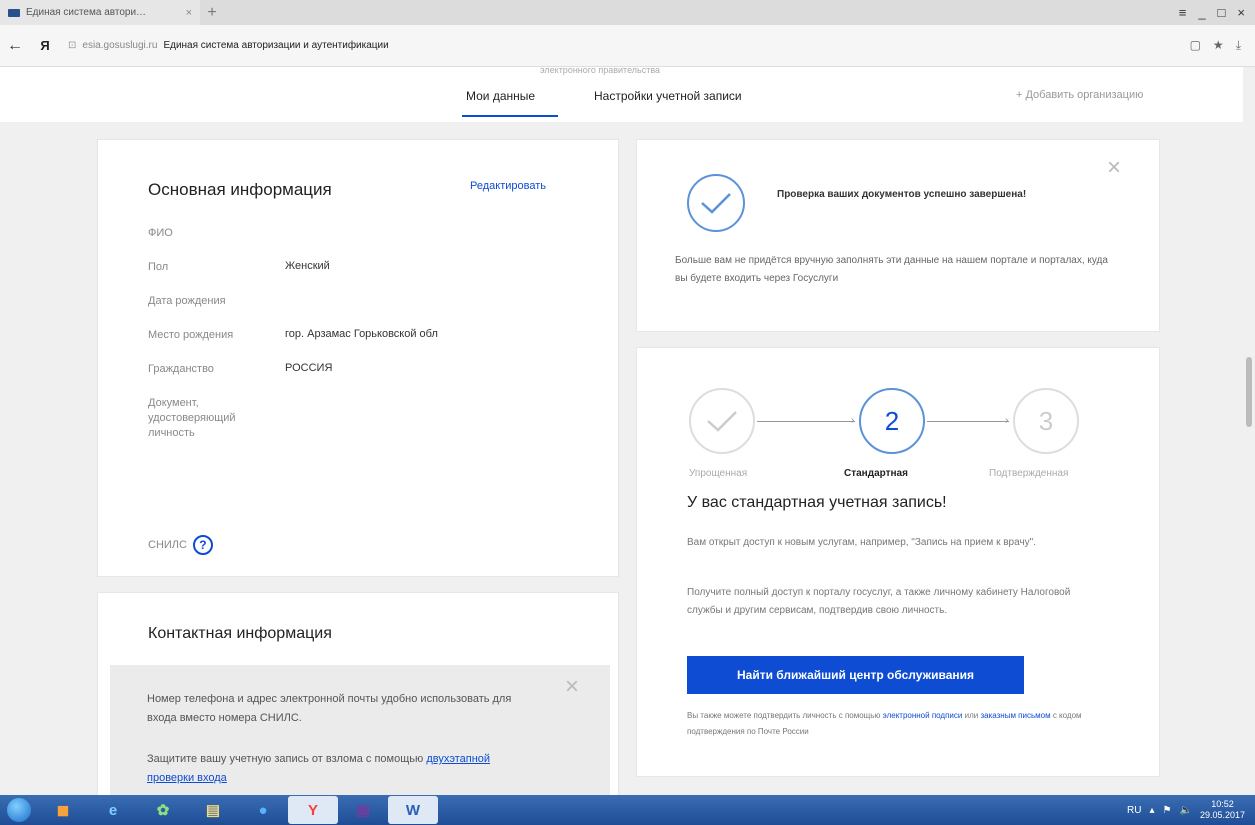  What do you see at coordinates (189, 13) in the screenshot?
I see `tab-close-icon: ×` at bounding box center [189, 13].